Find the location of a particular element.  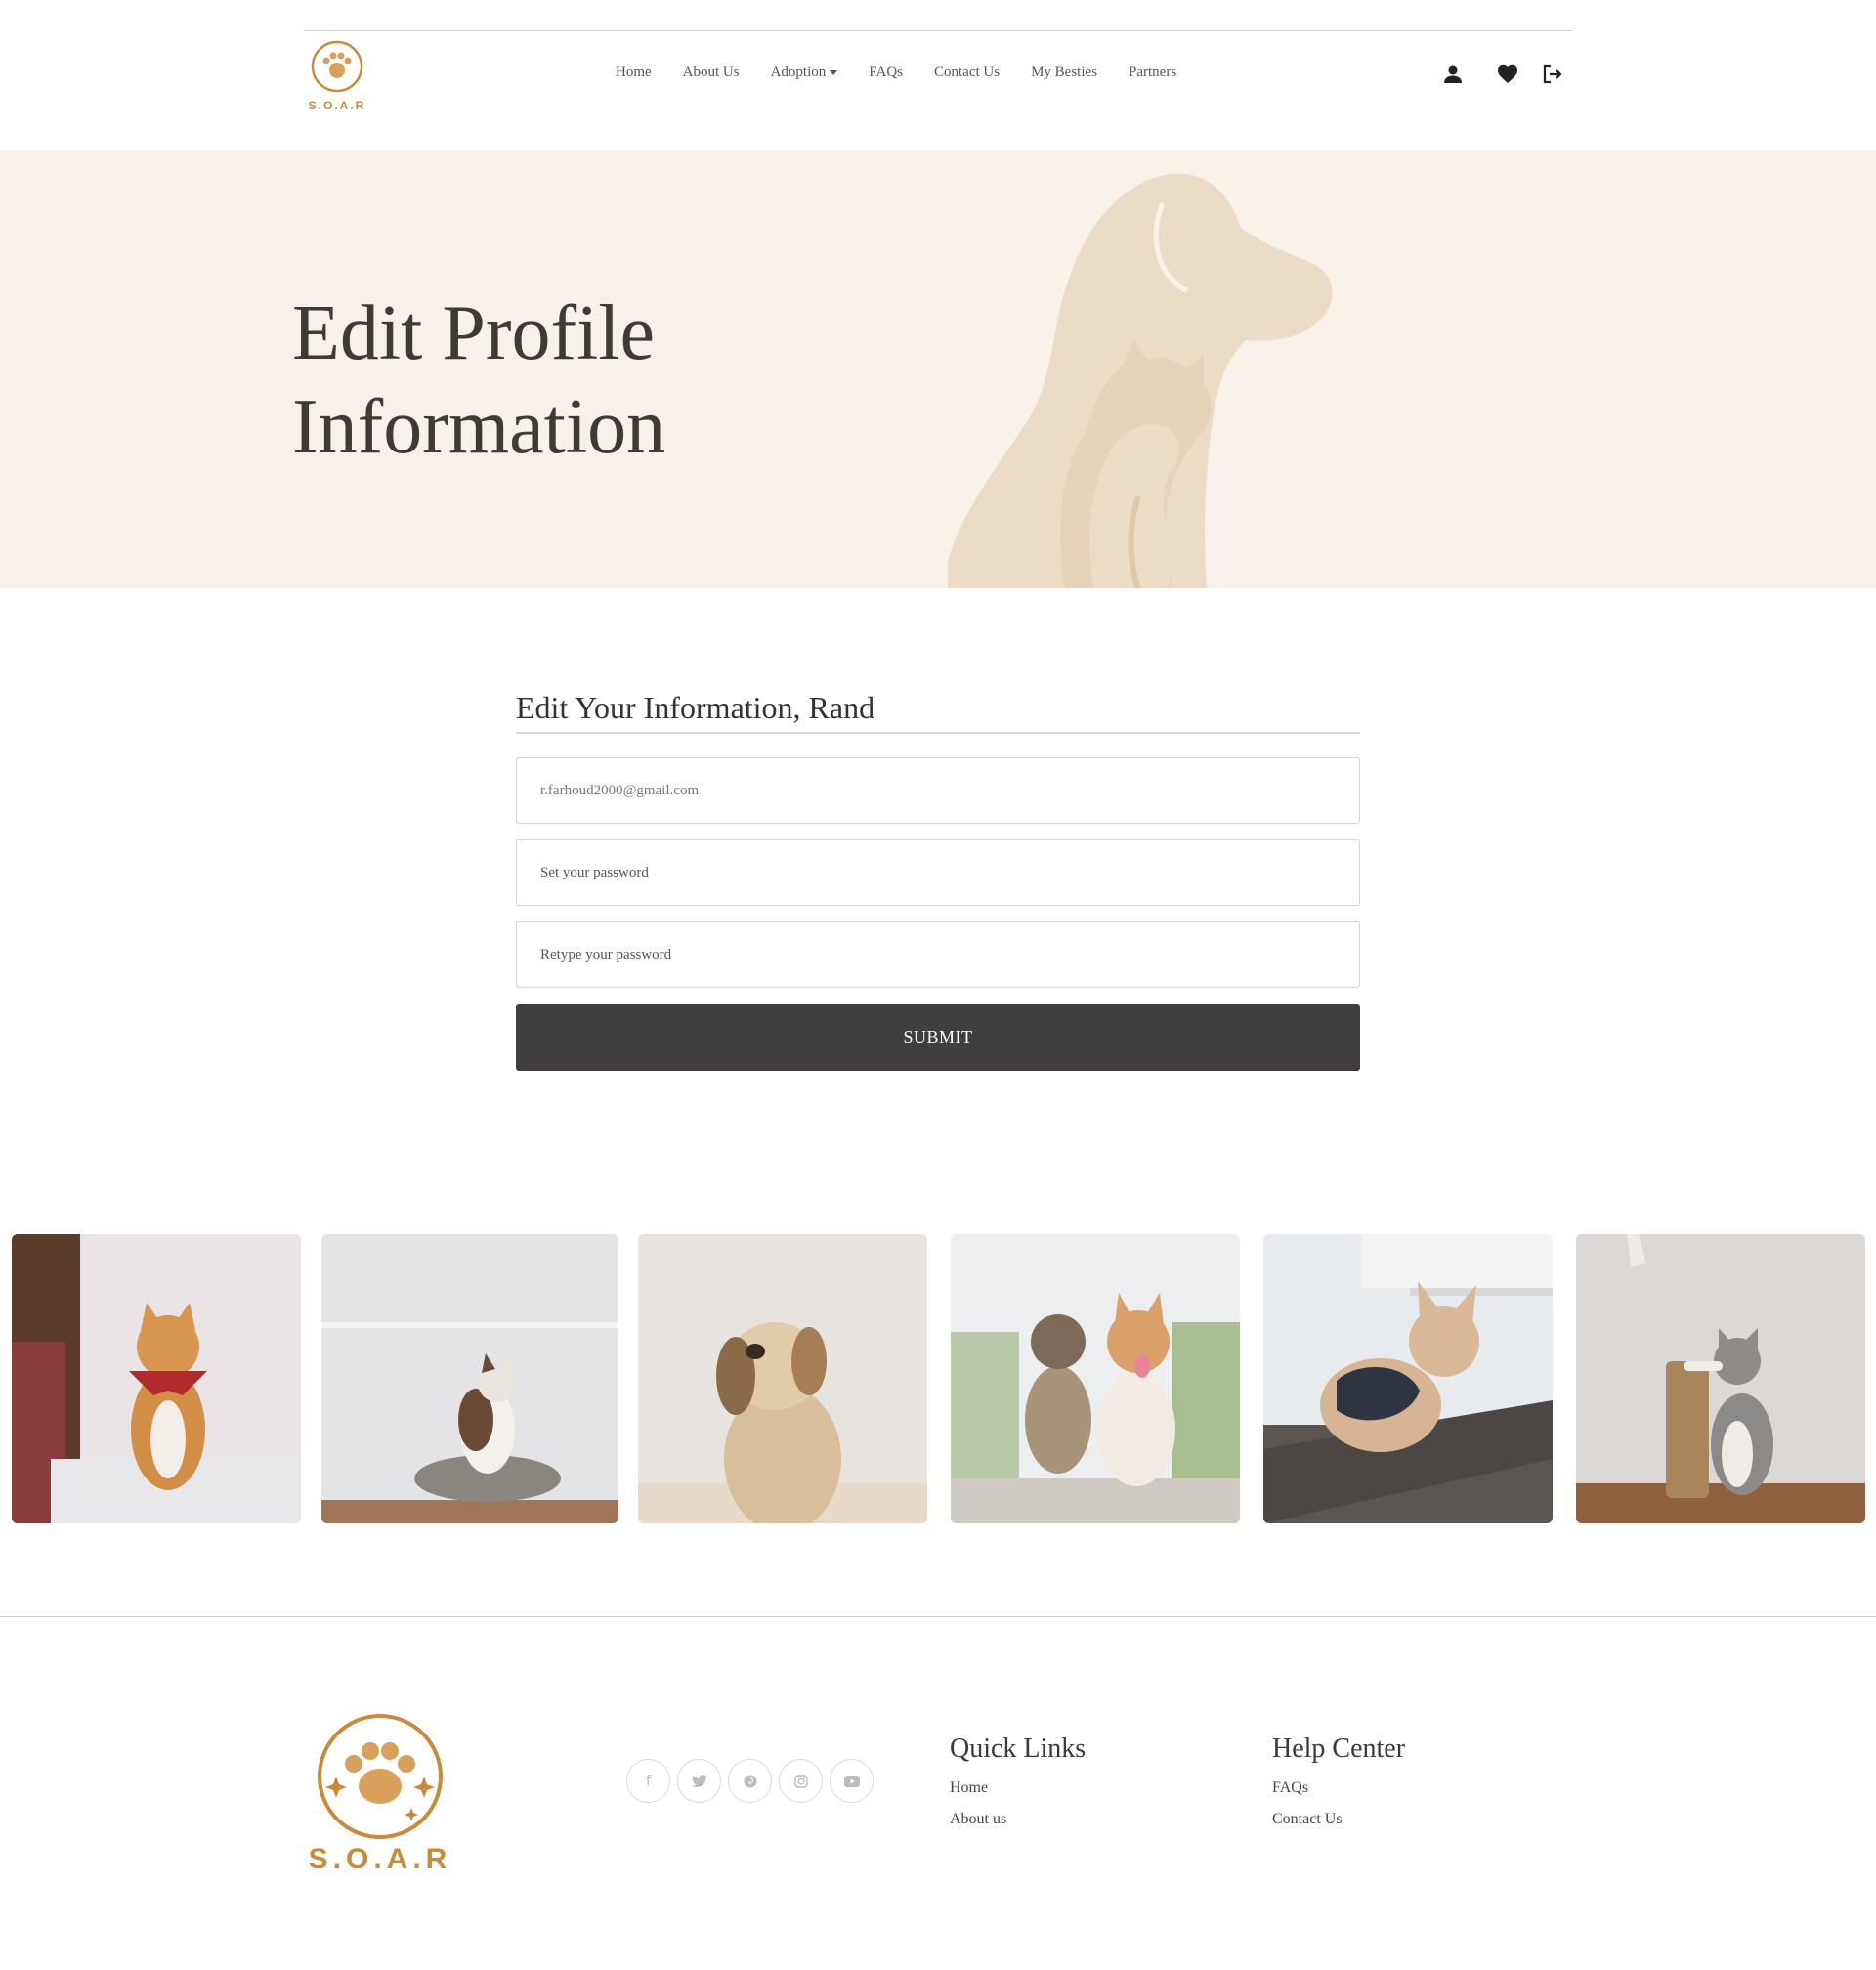

quick-links-title: Quick Links is located at coordinates (1018, 1749).